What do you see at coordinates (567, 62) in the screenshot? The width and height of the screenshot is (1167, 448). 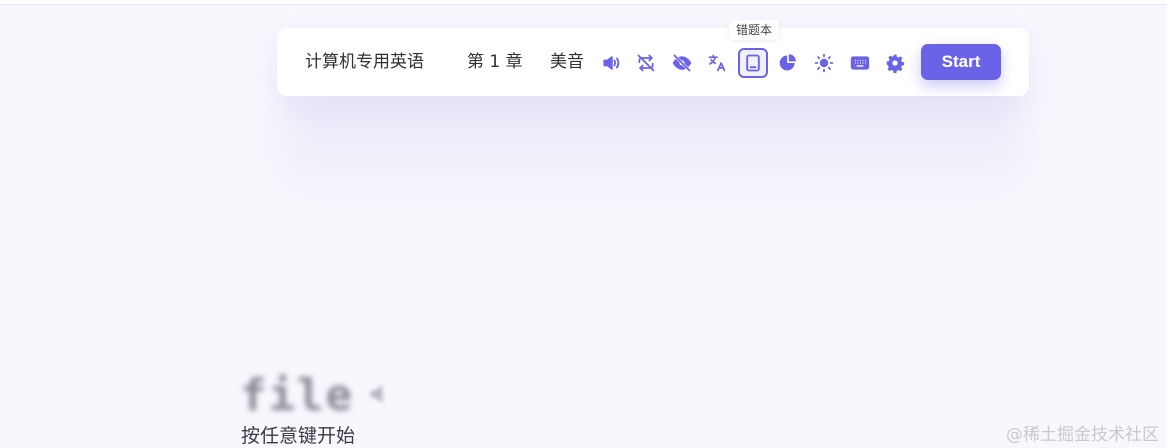 I see `pronunciation-selector: 美音` at bounding box center [567, 62].